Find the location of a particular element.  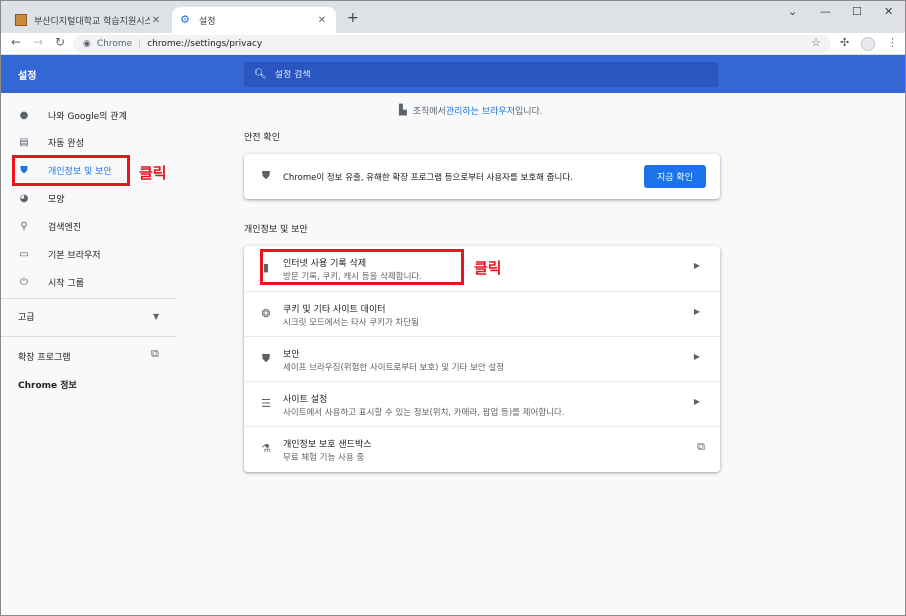

back-button: ← is located at coordinates (16, 42).